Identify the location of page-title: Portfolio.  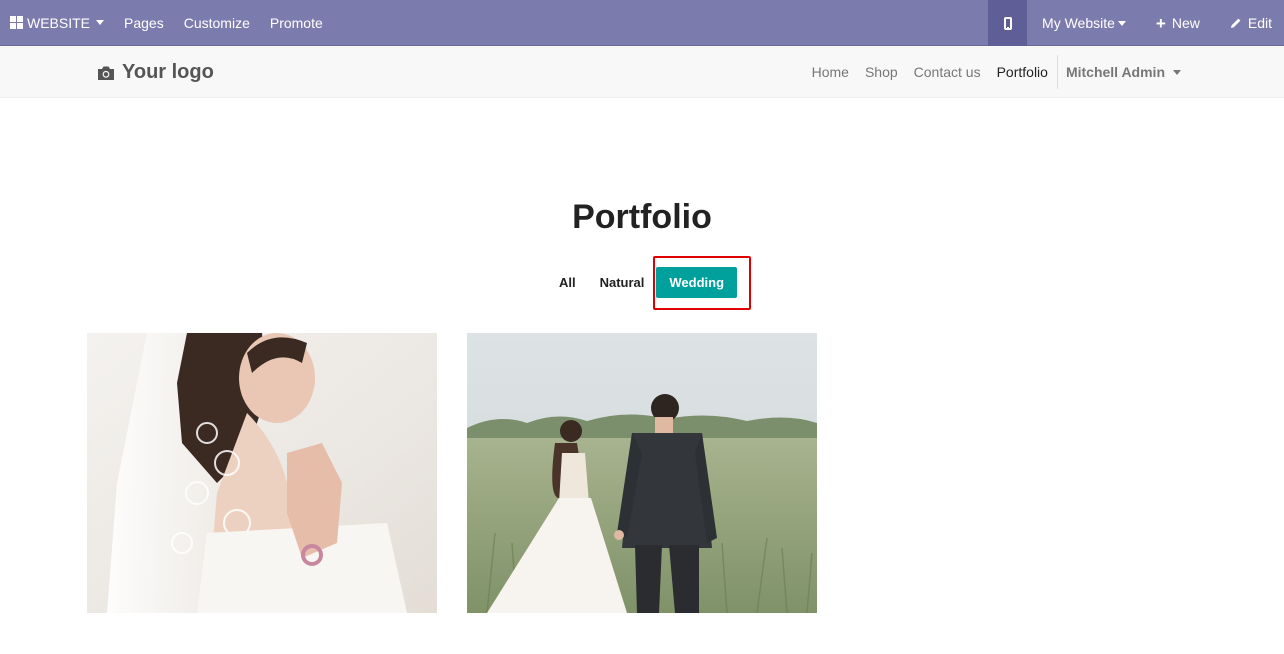
(642, 217).